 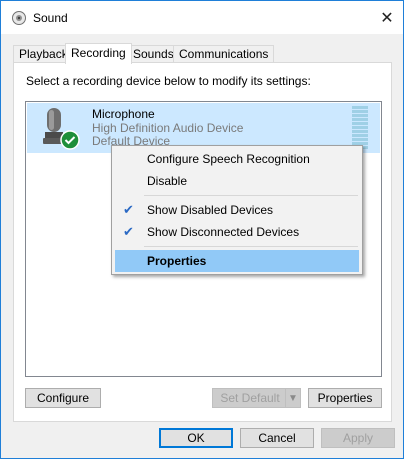 I want to click on configure-button: Configure, so click(x=63, y=398).